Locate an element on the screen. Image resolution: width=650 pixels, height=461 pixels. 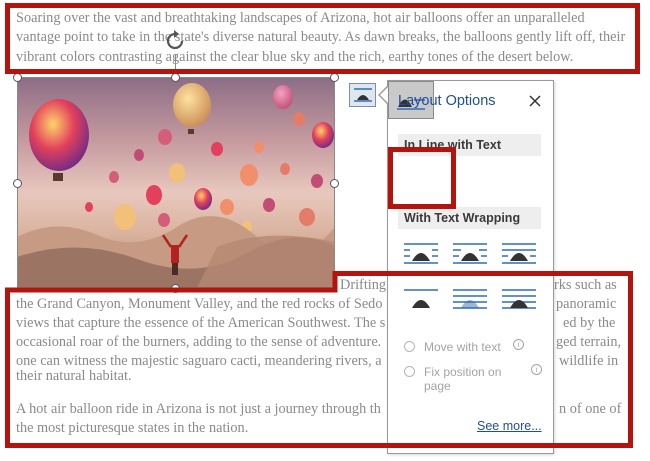
move-with-text-radio: Move with text is located at coordinates (452, 347).